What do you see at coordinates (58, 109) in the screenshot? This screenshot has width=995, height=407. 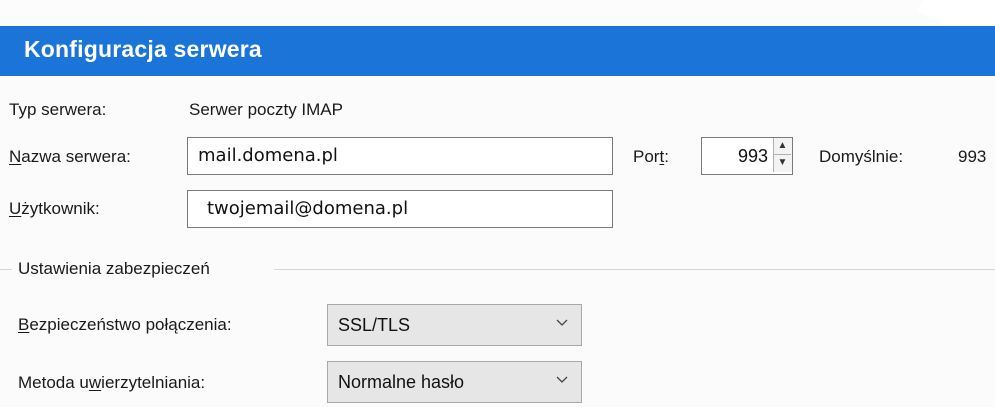 I see `server-type-label: Typ serwera:` at bounding box center [58, 109].